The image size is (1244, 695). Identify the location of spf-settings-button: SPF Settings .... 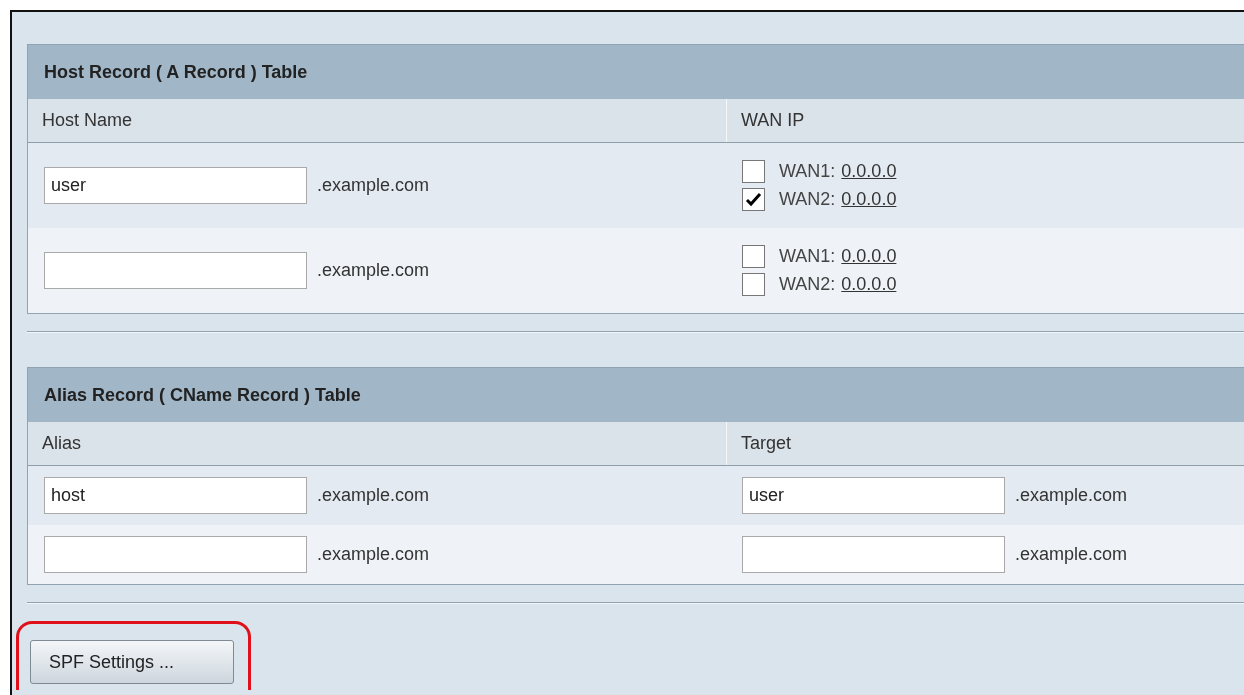
(132, 662).